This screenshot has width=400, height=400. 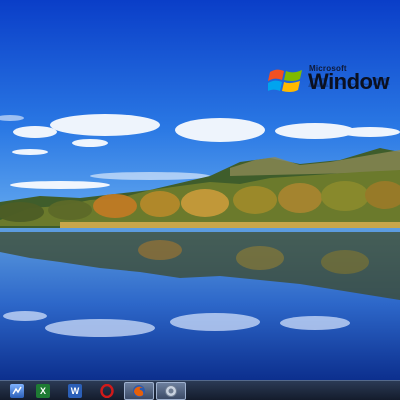 I want to click on taskbar-opera-button, so click(x=107, y=391).